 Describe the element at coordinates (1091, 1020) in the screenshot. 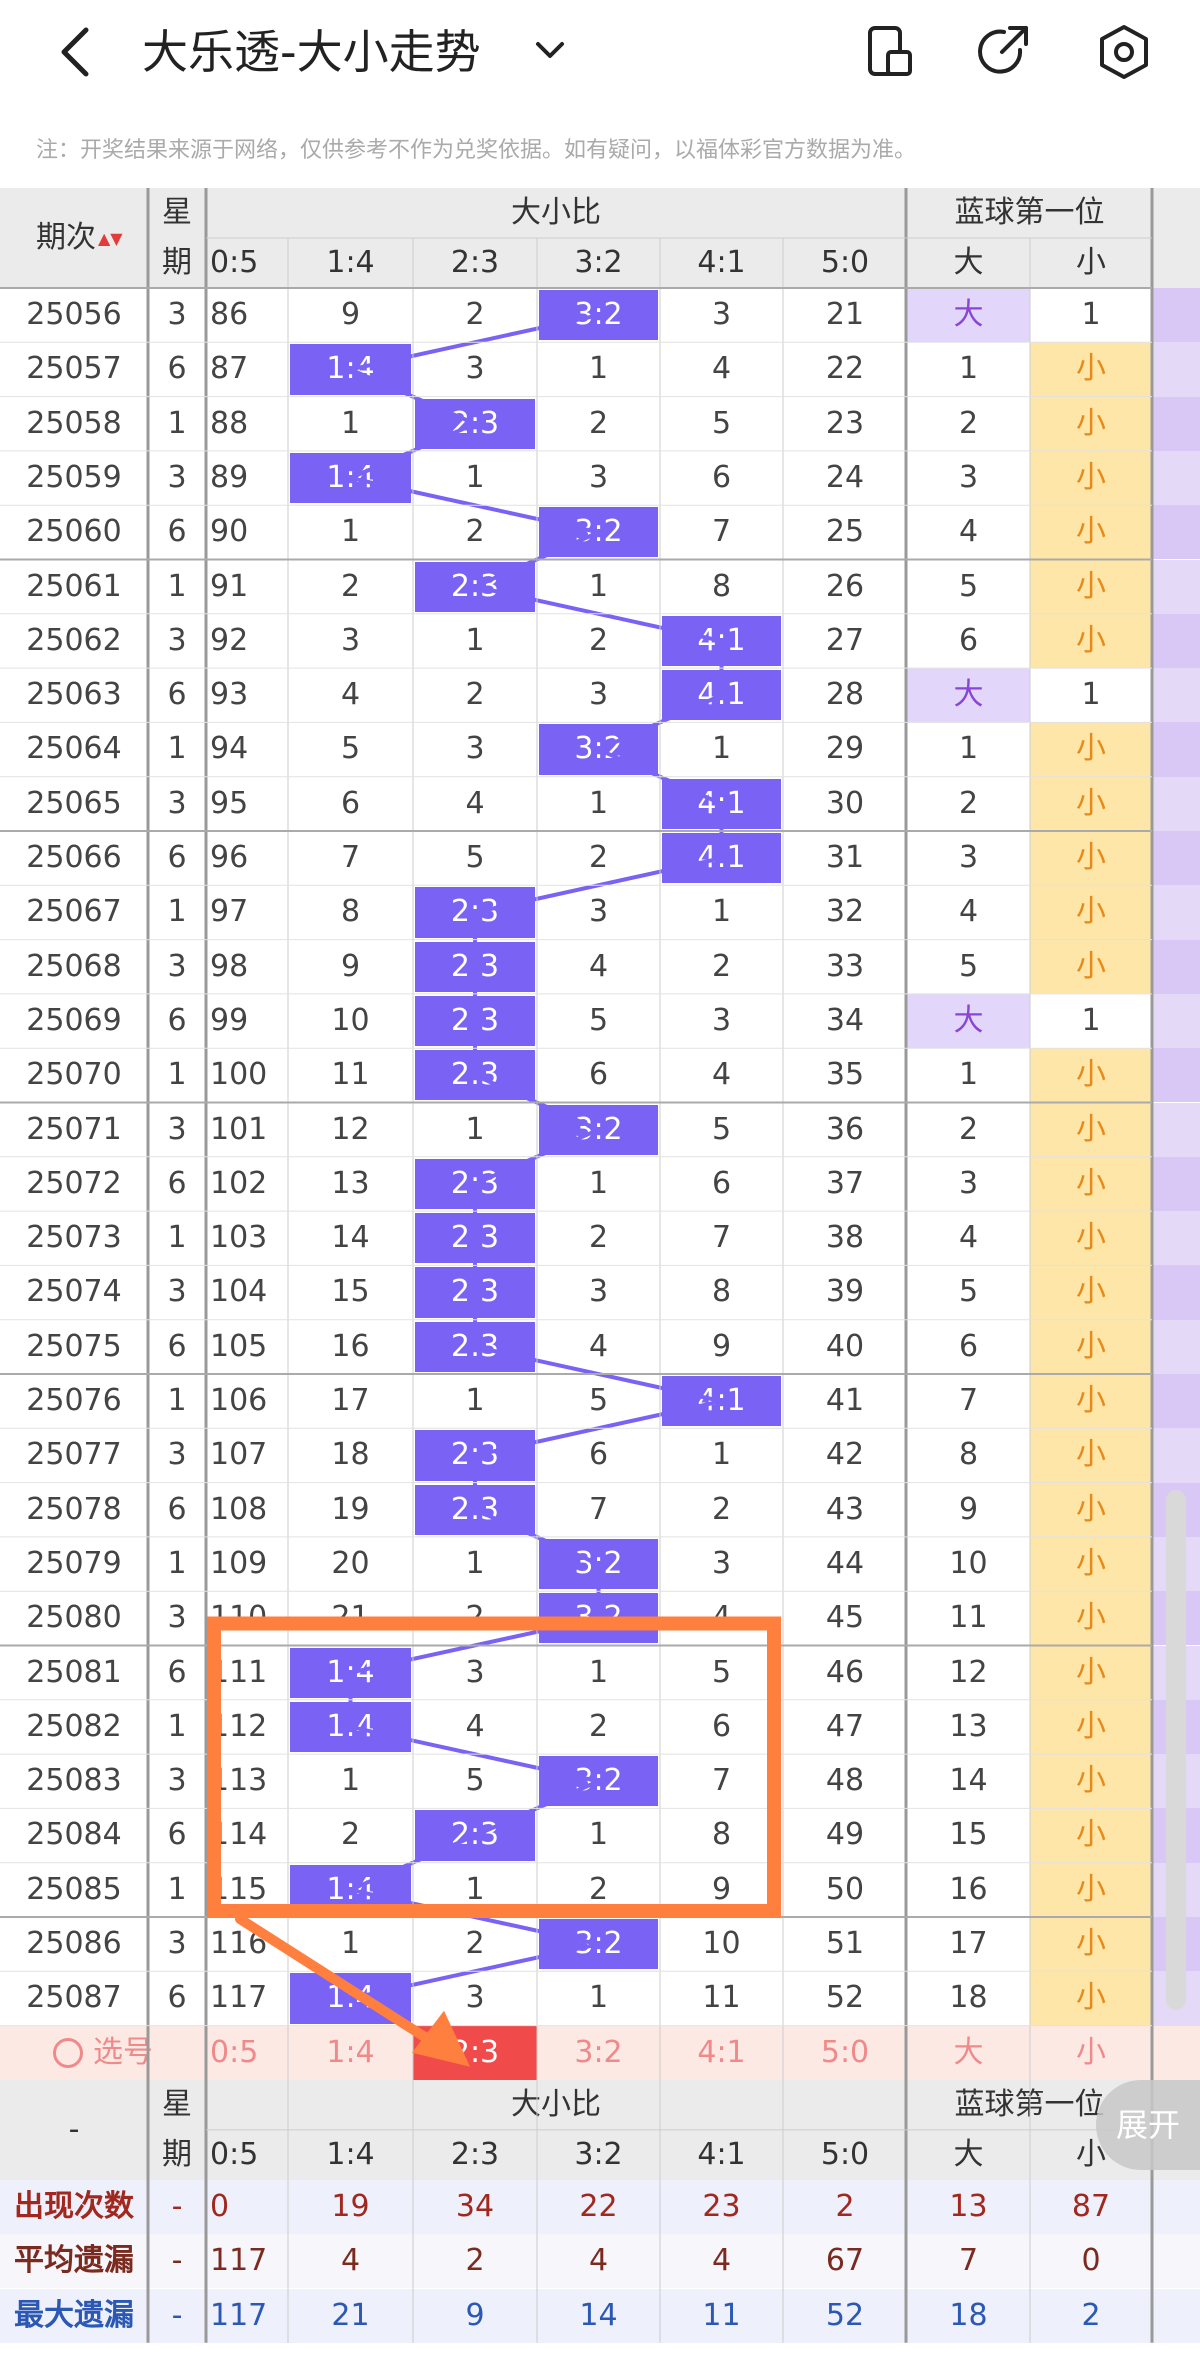

I see `blue-small-cell: 1` at that location.